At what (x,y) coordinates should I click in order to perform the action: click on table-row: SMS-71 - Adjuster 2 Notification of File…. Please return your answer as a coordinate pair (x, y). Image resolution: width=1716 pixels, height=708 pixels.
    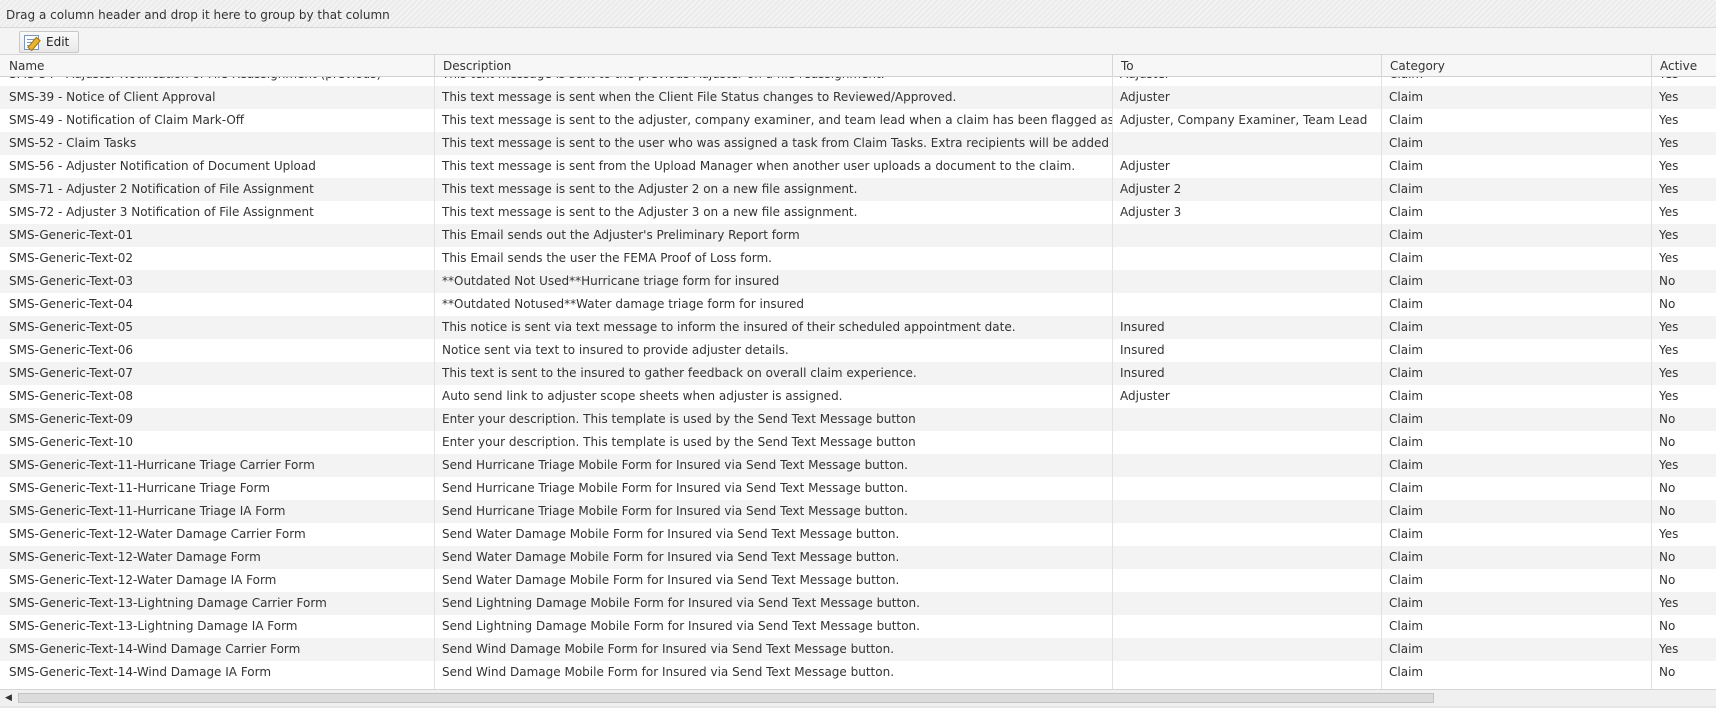
    Looking at the image, I should click on (858, 189).